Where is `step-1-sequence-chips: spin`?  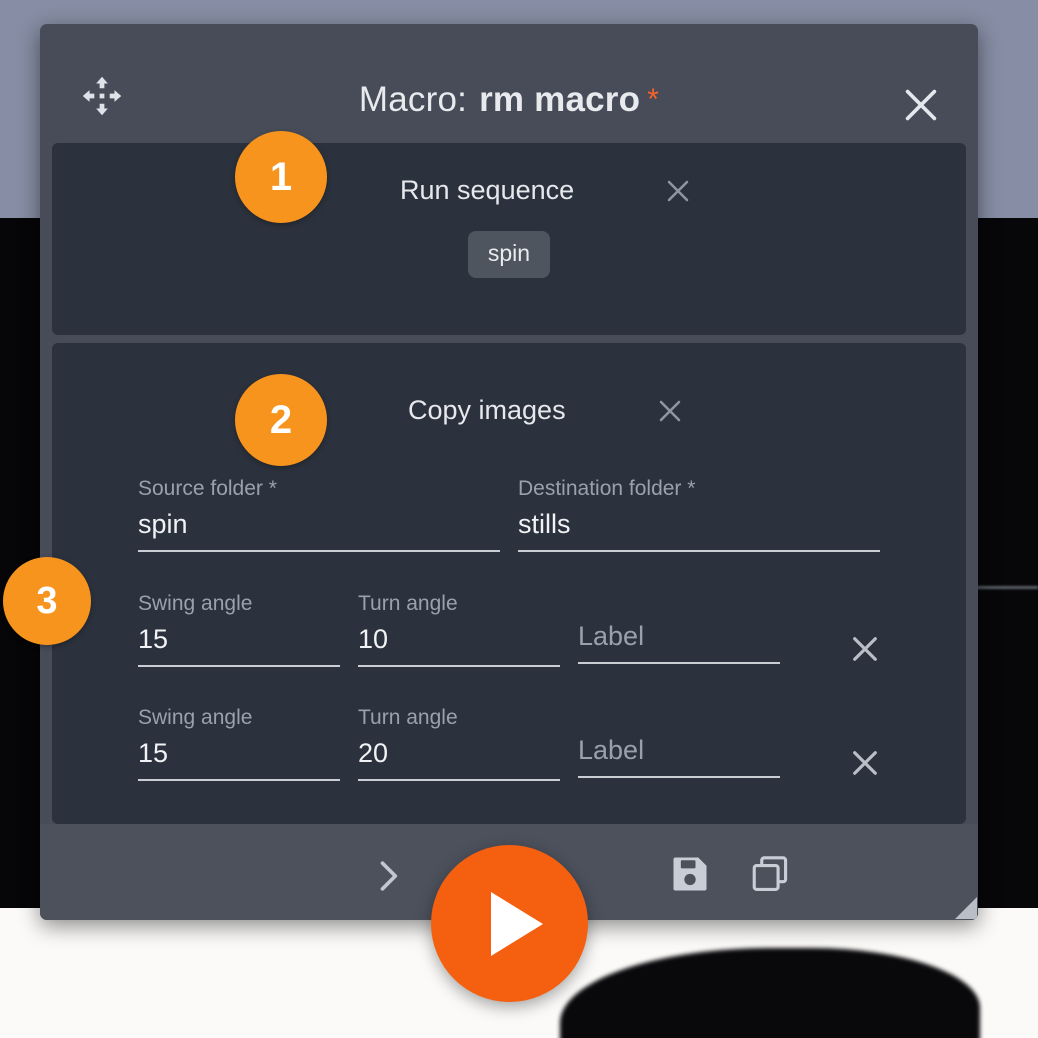
step-1-sequence-chips: spin is located at coordinates (509, 254).